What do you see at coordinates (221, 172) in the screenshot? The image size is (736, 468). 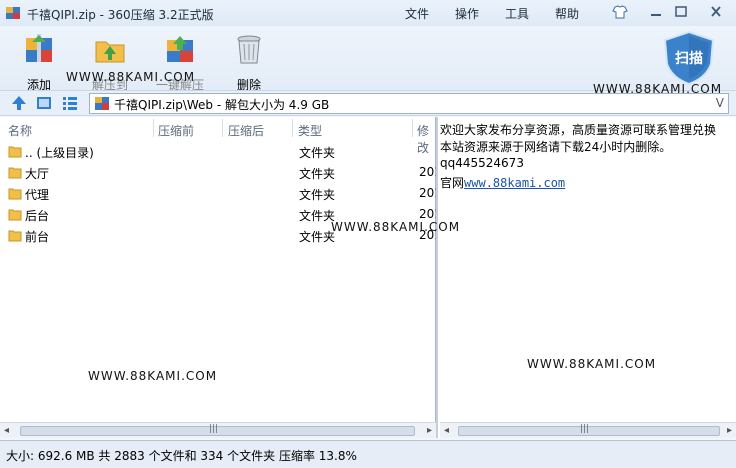 I see `table-row: 大厅 文件夹 201` at bounding box center [221, 172].